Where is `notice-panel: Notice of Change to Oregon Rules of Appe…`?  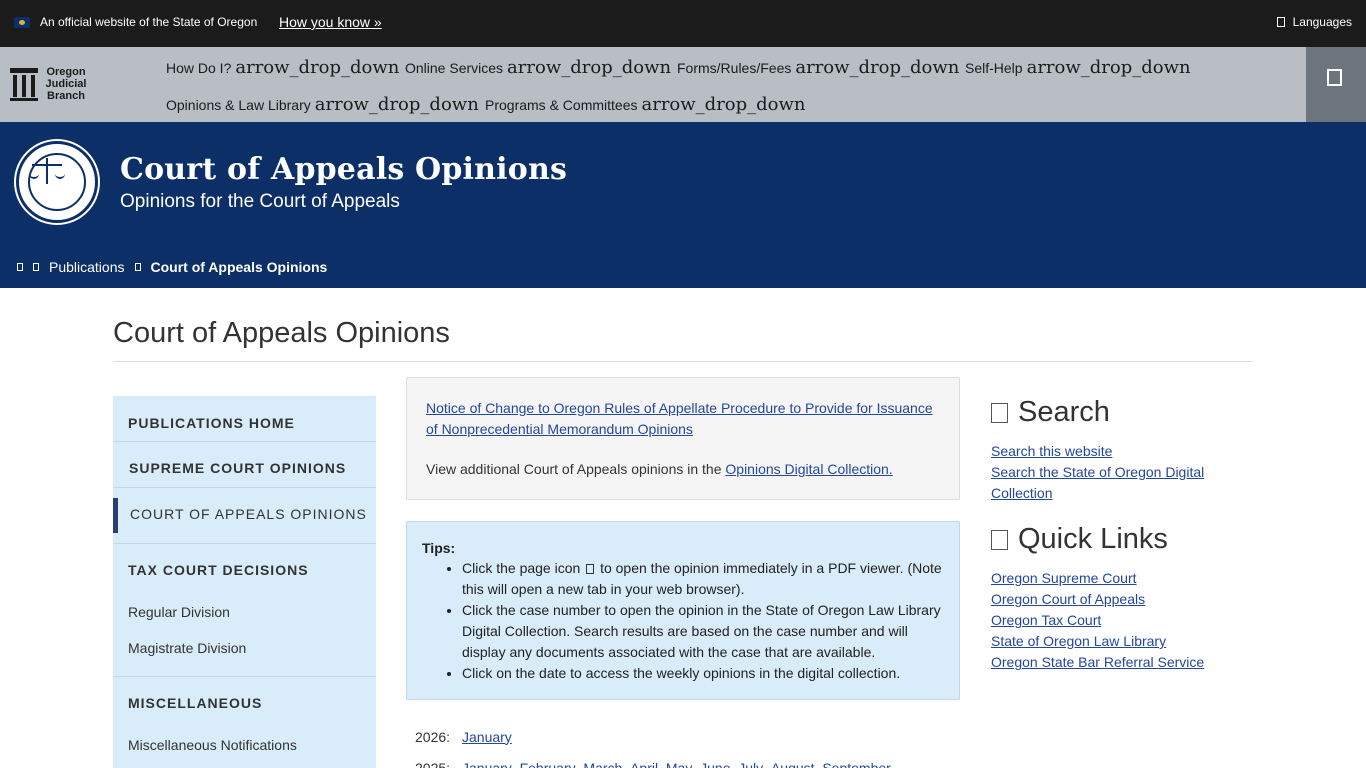 notice-panel: Notice of Change to Oregon Rules of Appe… is located at coordinates (683, 438).